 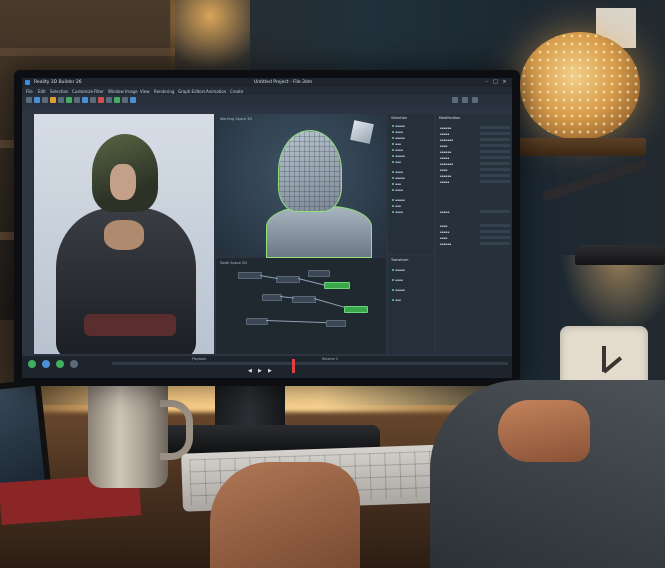 What do you see at coordinates (362, 132) in the screenshot?
I see `view-cube-icon` at bounding box center [362, 132].